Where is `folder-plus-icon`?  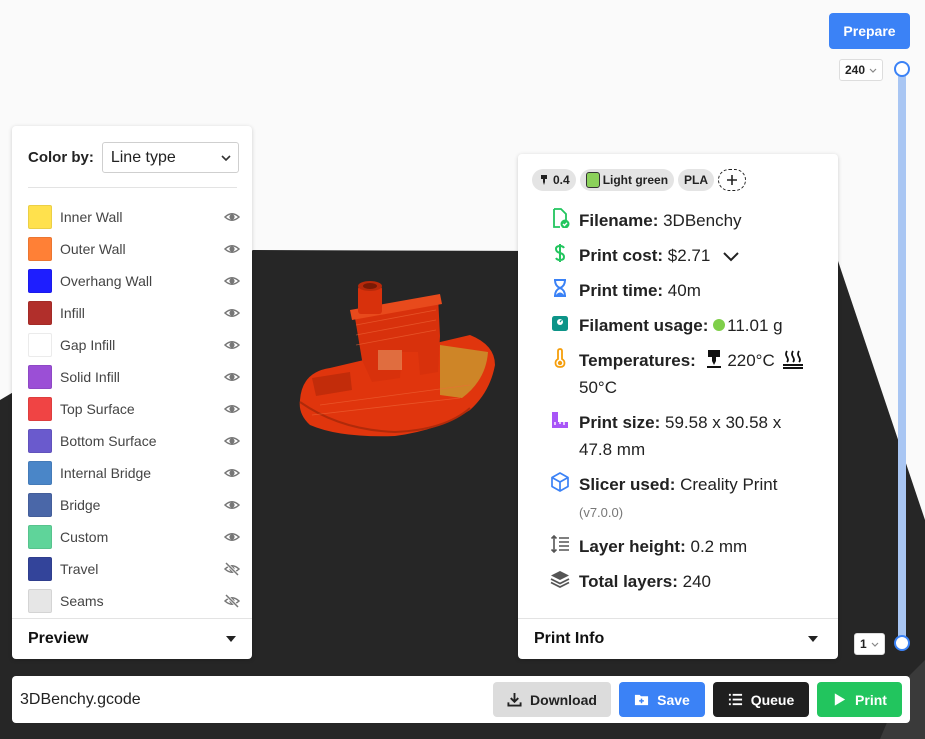
folder-plus-icon is located at coordinates (642, 700).